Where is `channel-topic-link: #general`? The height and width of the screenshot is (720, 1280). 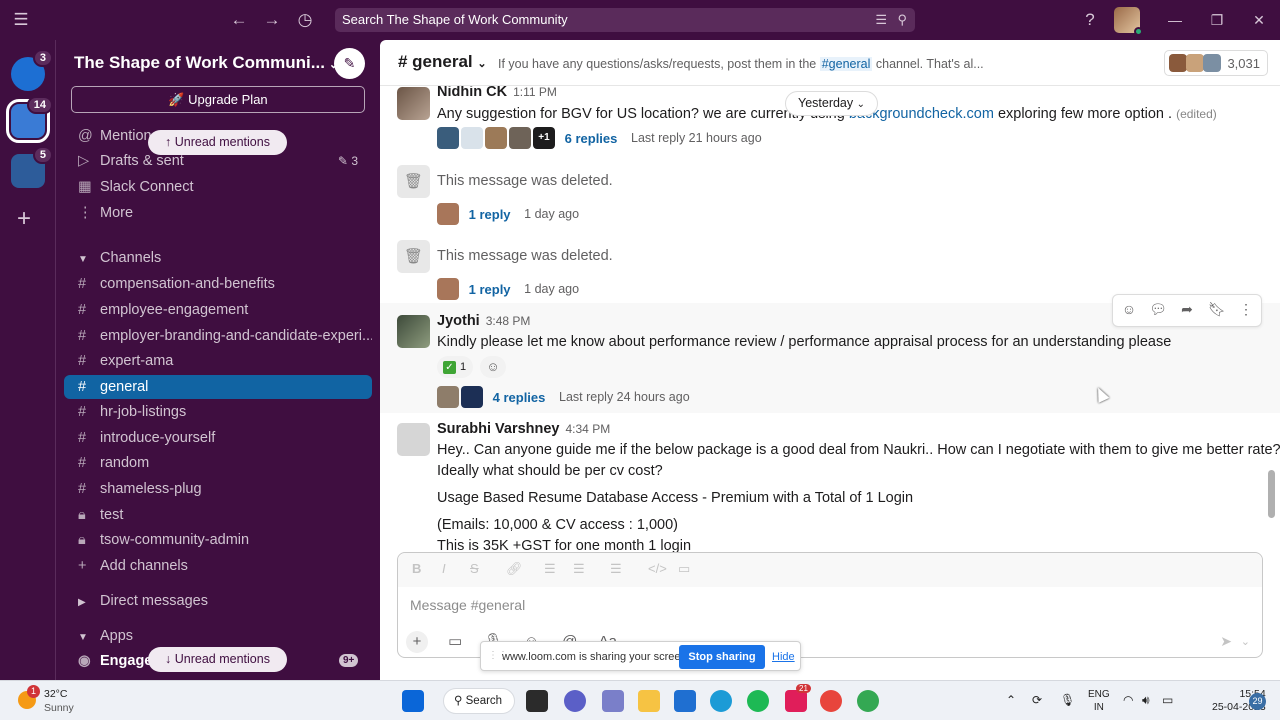
channel-topic-link: #general is located at coordinates (846, 64).